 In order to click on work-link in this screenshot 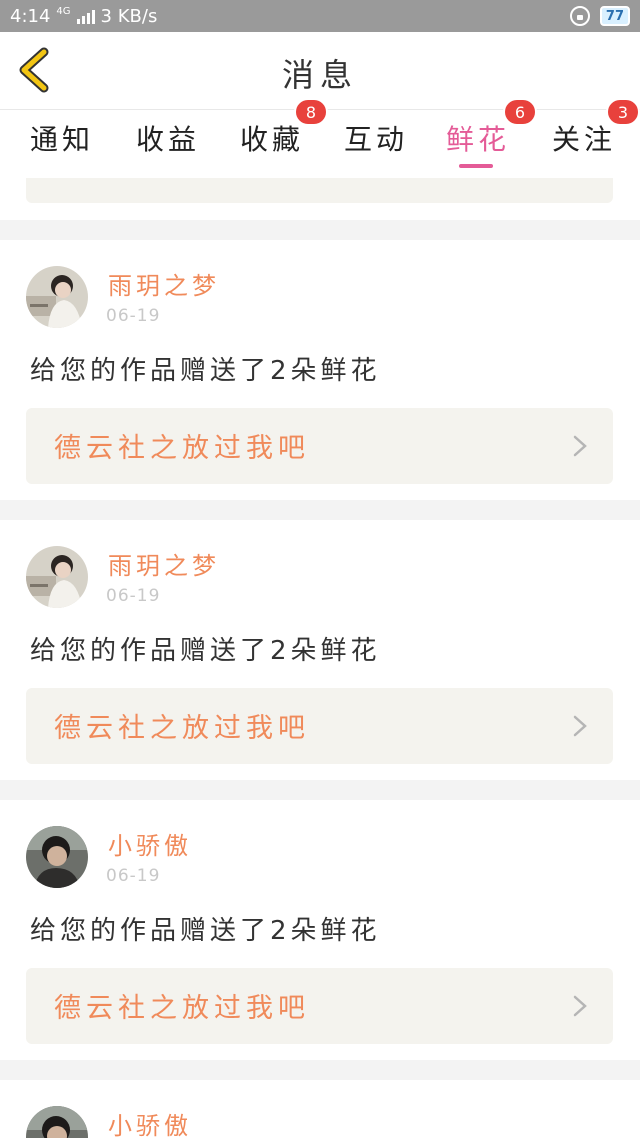, I will do `click(319, 190)`.